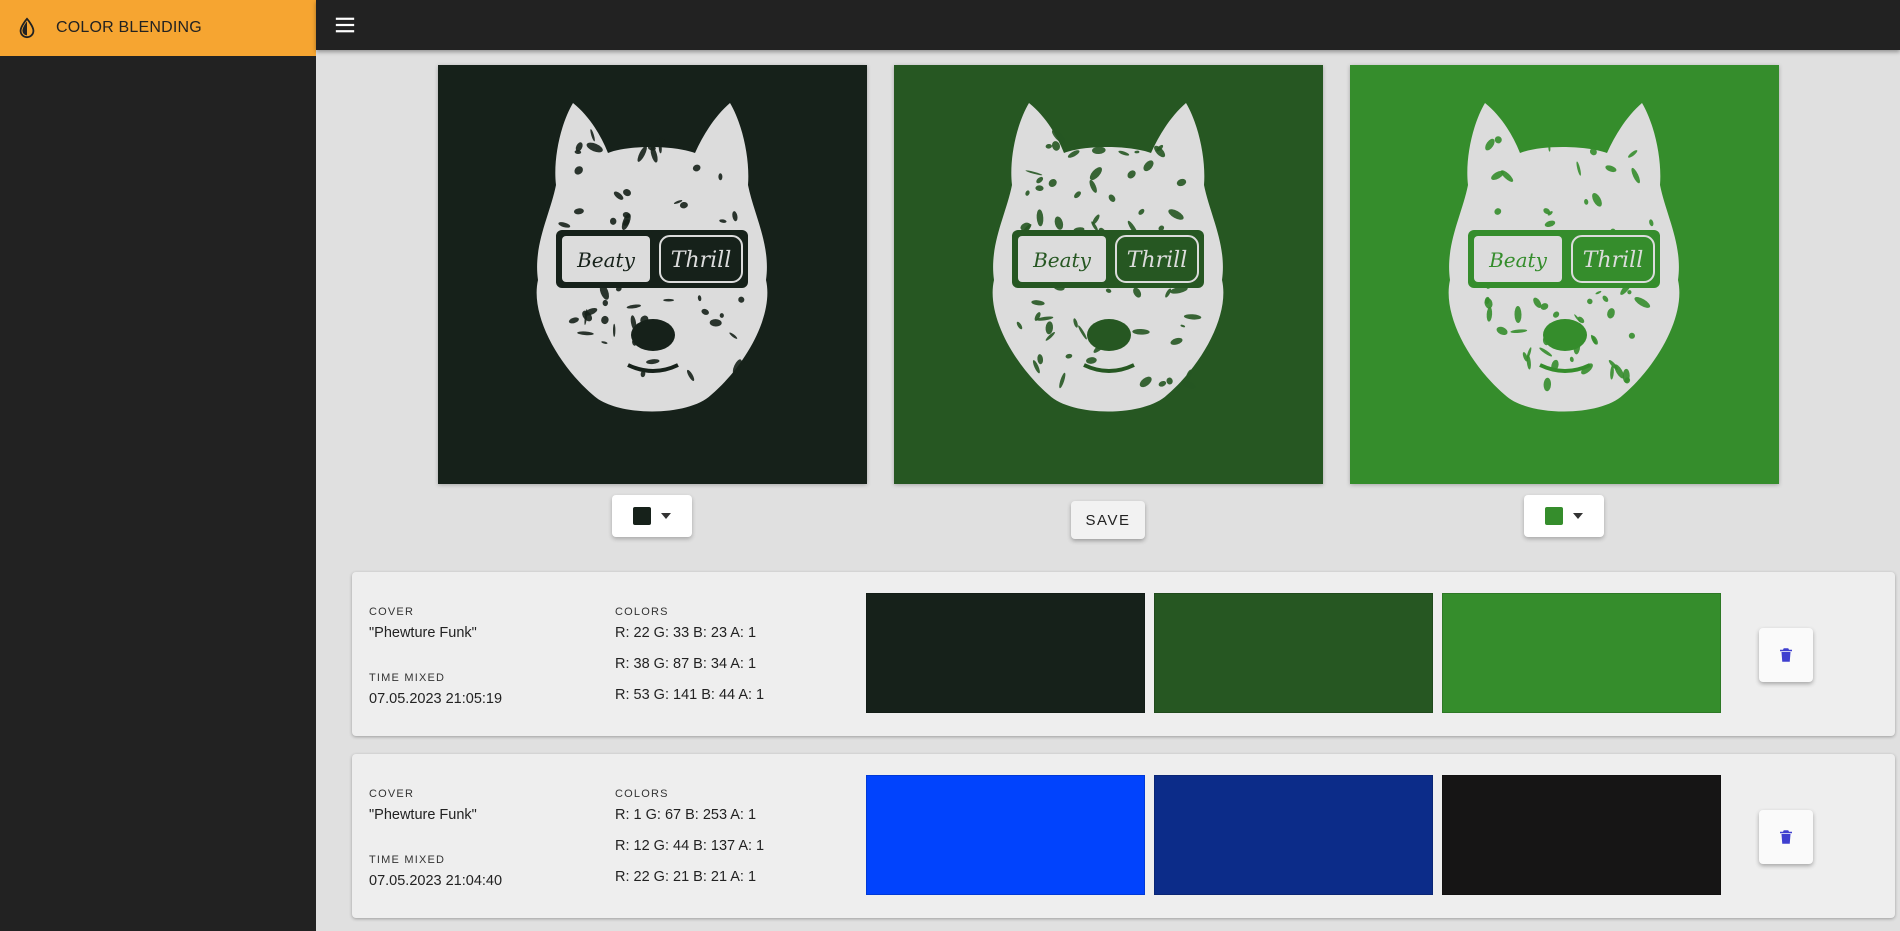 This screenshot has width=1900, height=931. I want to click on cover-preview-right: Beaty Thrill, so click(1564, 274).